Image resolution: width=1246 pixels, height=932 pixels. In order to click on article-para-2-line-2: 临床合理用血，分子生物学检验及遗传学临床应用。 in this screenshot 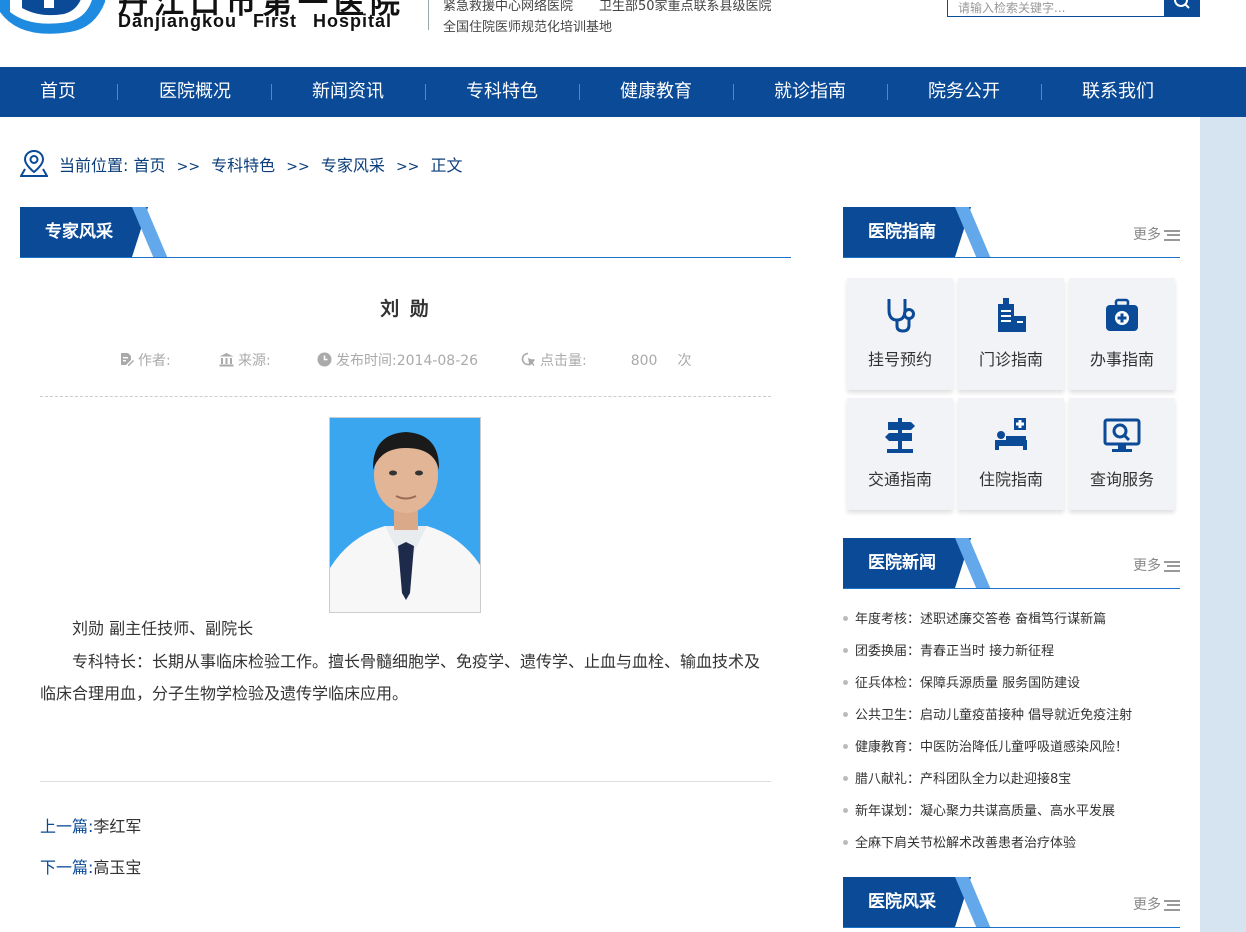, I will do `click(224, 693)`.